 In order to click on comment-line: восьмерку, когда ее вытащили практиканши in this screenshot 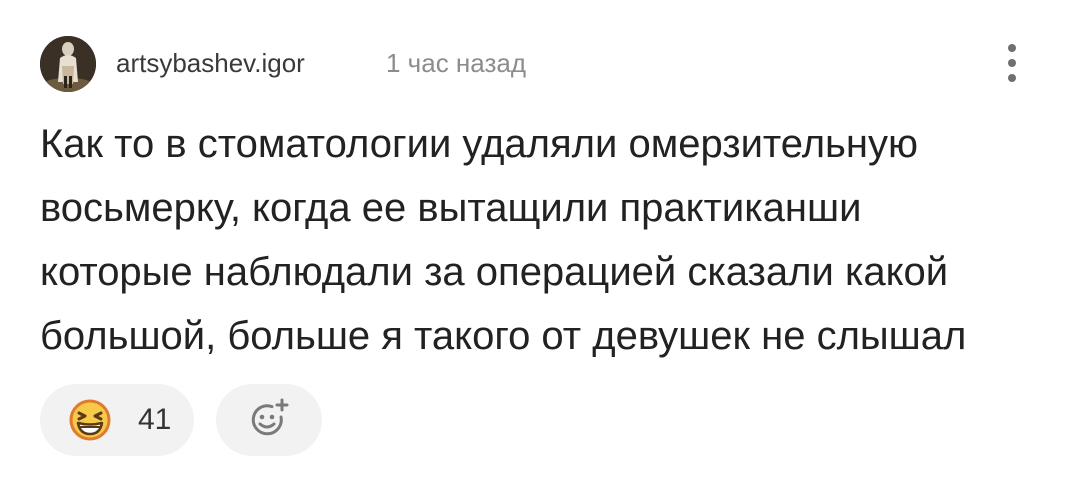, I will do `click(451, 208)`.